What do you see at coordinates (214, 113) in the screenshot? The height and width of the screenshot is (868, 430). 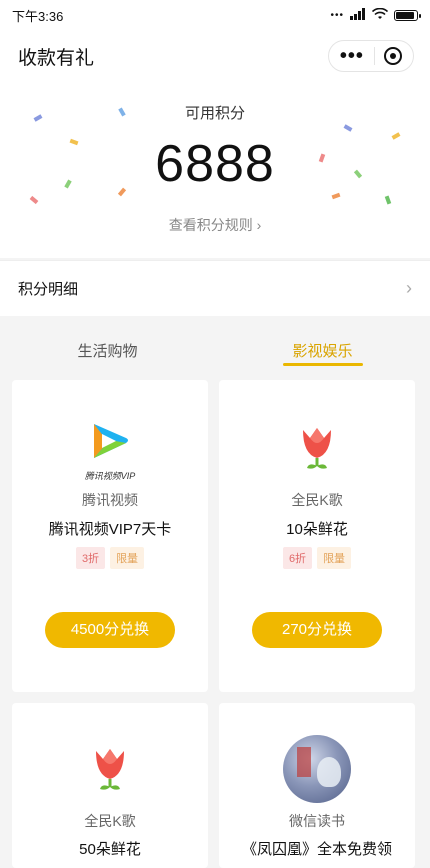 I see `points-label: 可用积分` at bounding box center [214, 113].